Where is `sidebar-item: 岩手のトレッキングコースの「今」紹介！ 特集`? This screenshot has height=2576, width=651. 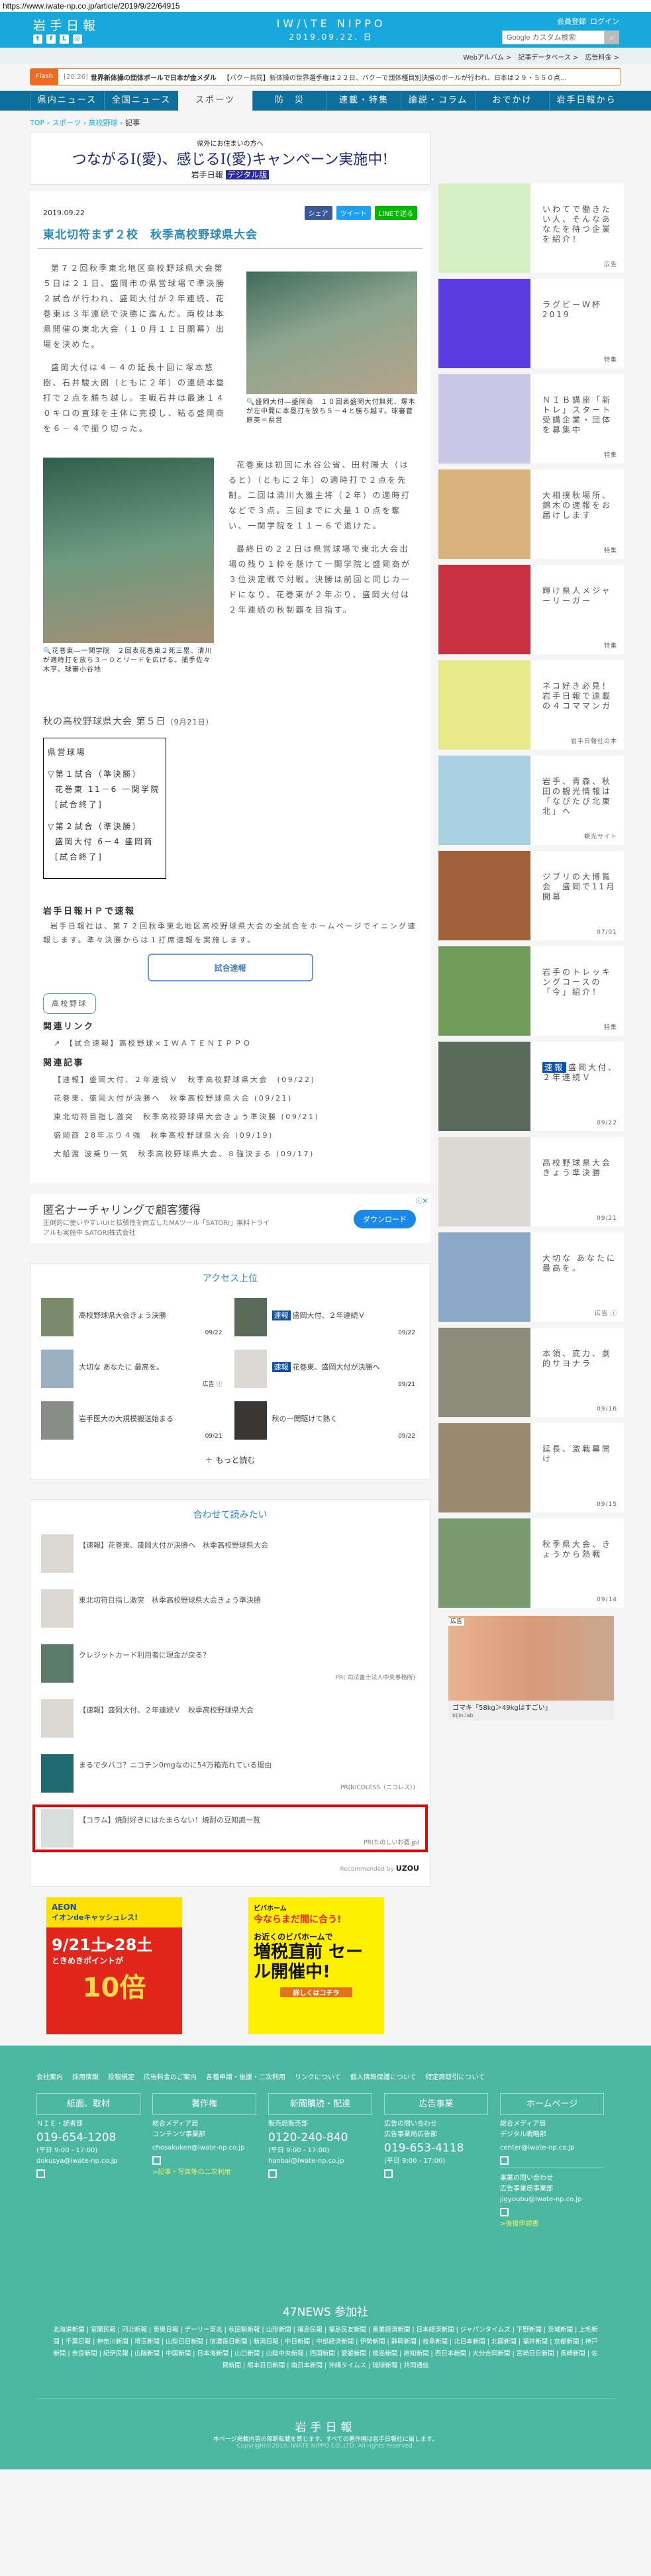
sidebar-item: 岩手のトレッキングコースの「今」紹介！ 特集 is located at coordinates (531, 991).